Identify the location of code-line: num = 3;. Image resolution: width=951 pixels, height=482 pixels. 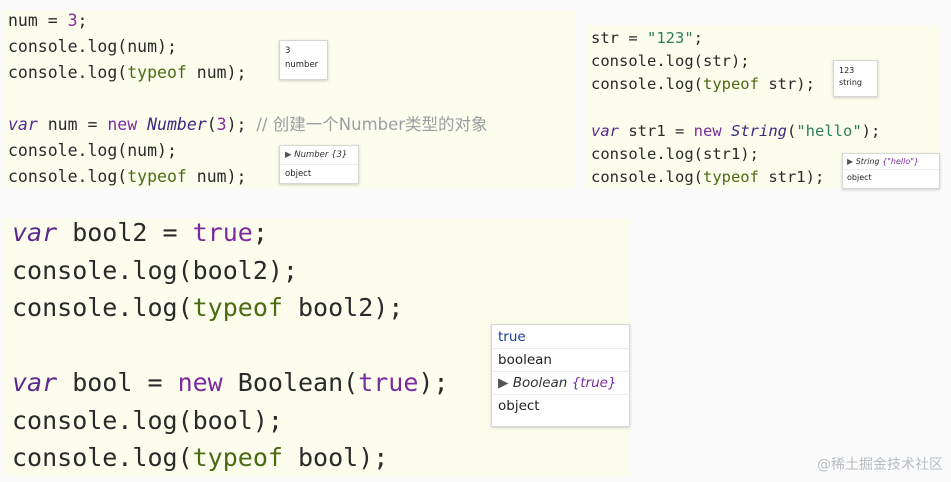
(248, 21).